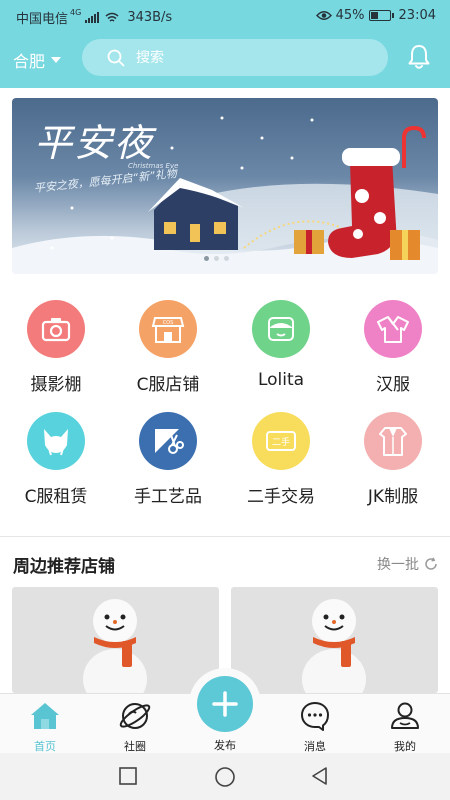 This screenshot has width=450, height=800. What do you see at coordinates (56, 441) in the screenshot?
I see `cat-ears-icon` at bounding box center [56, 441].